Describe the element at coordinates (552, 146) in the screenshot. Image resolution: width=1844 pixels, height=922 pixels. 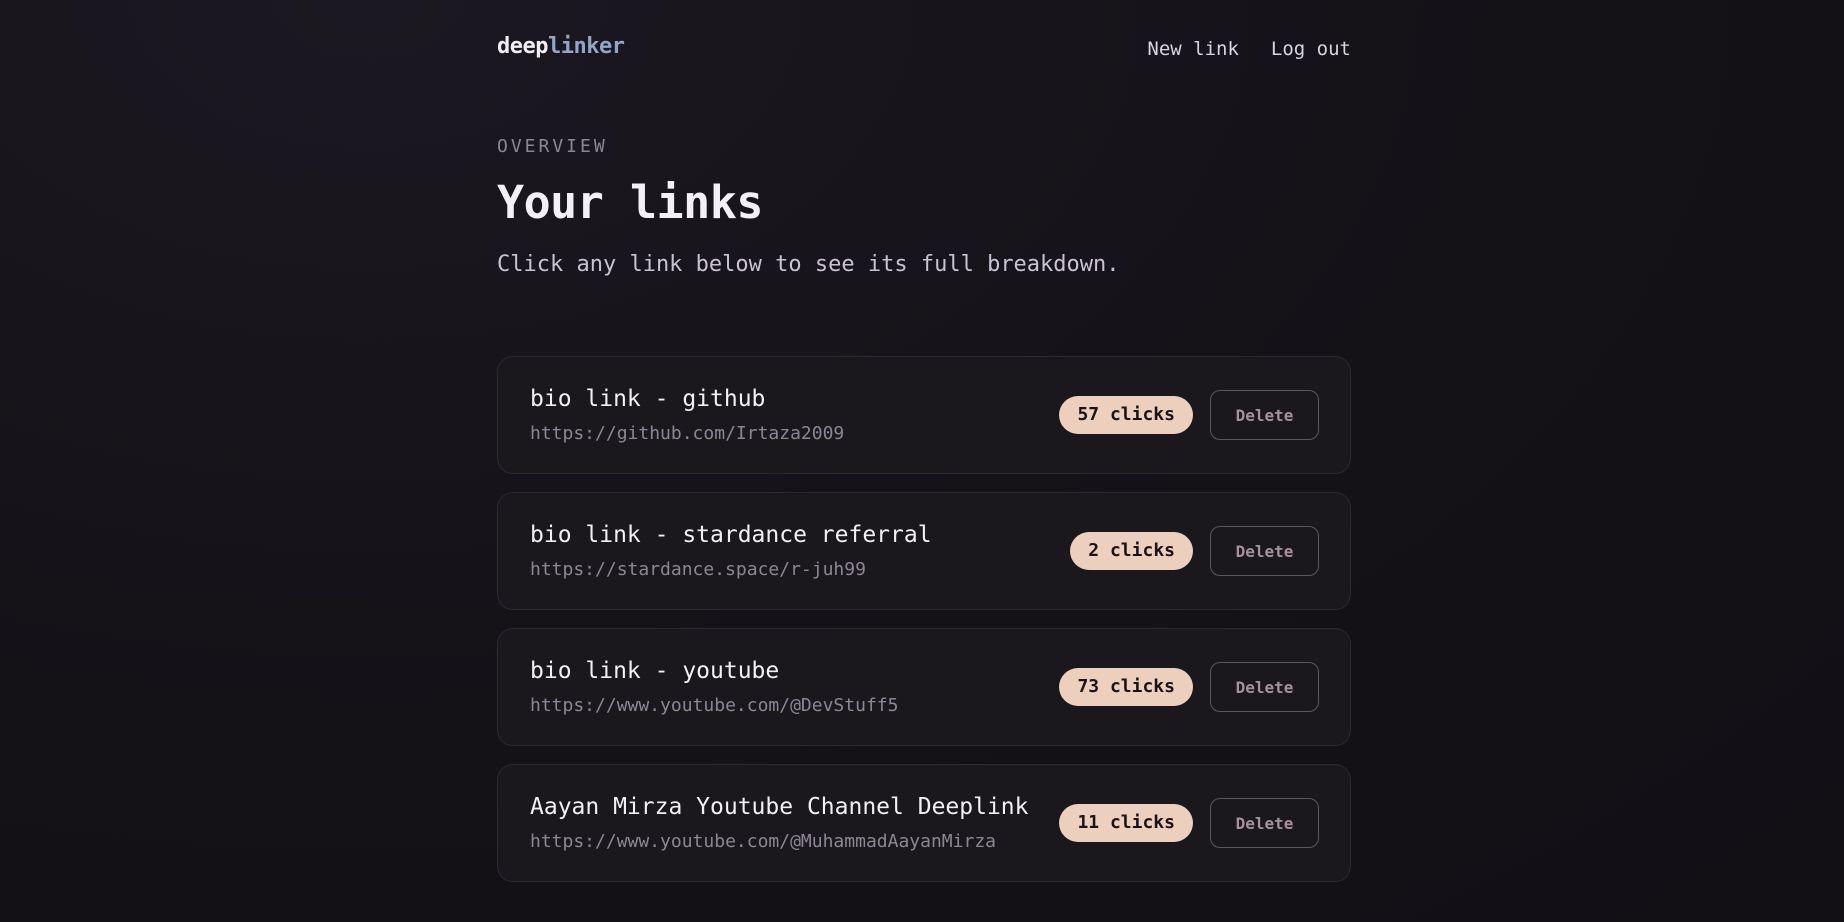
I see `section-eyebrow: OVERVIEW` at that location.